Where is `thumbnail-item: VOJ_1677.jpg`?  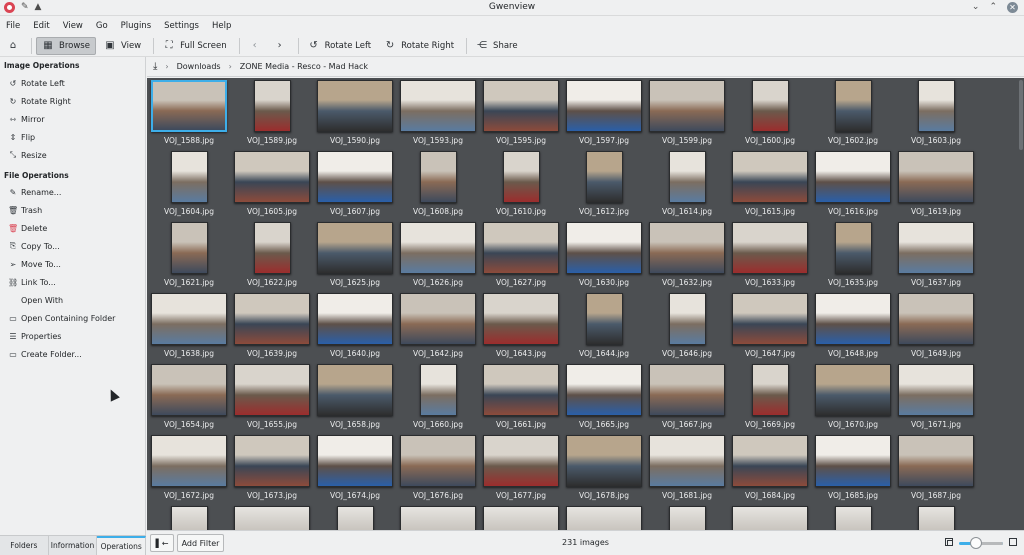 thumbnail-item: VOJ_1677.jpg is located at coordinates (521, 468).